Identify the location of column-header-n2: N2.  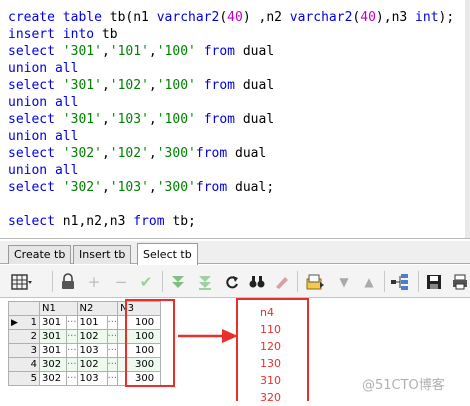
(97, 308).